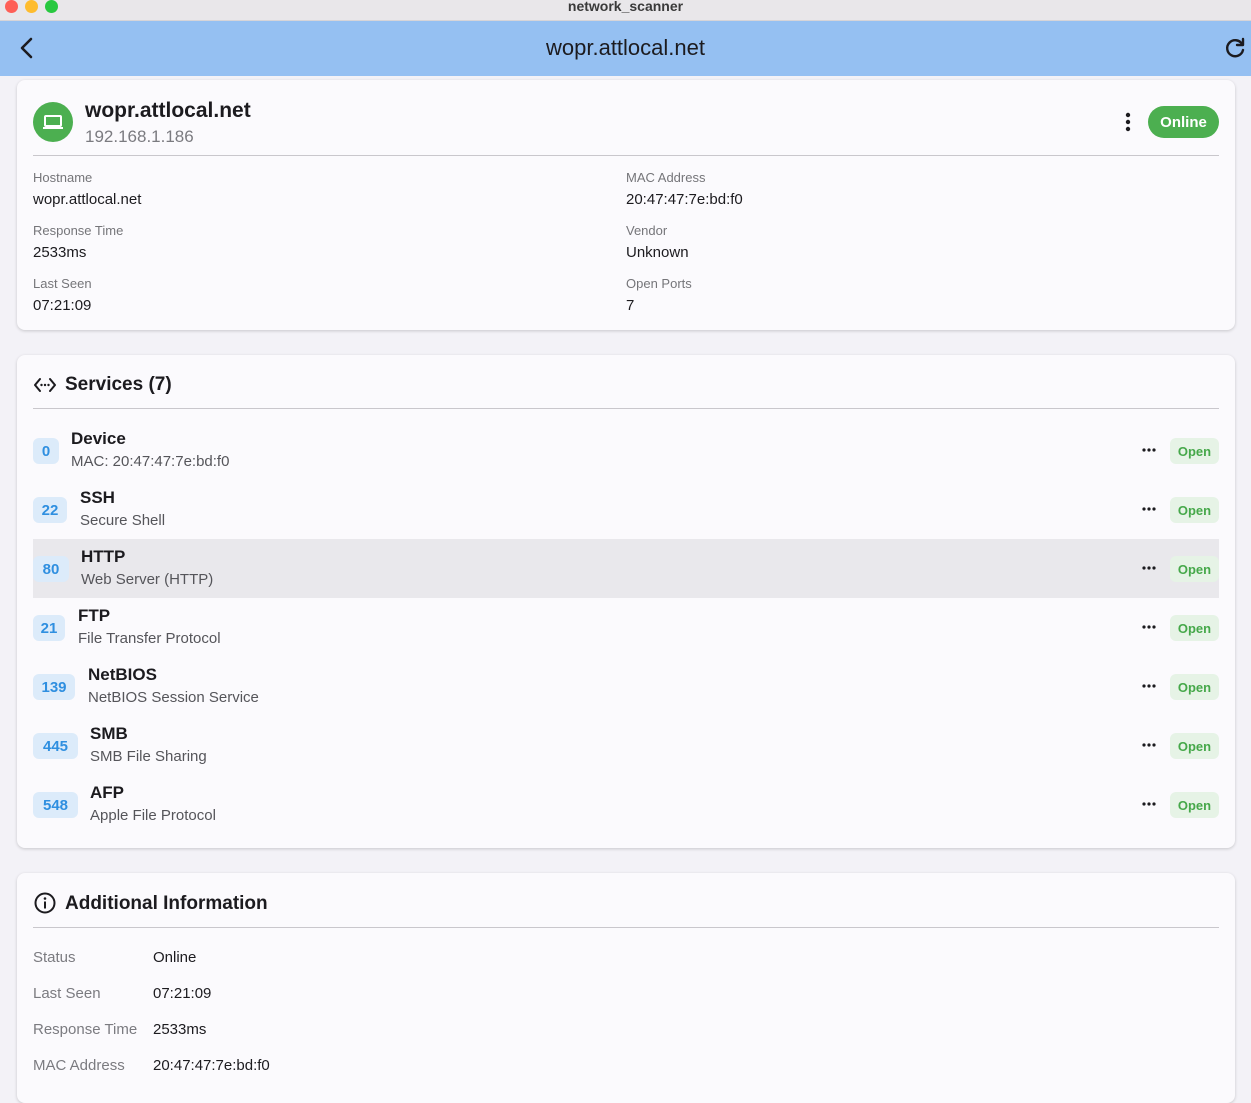  What do you see at coordinates (180, 1029) in the screenshot?
I see `info-value: 2533ms` at bounding box center [180, 1029].